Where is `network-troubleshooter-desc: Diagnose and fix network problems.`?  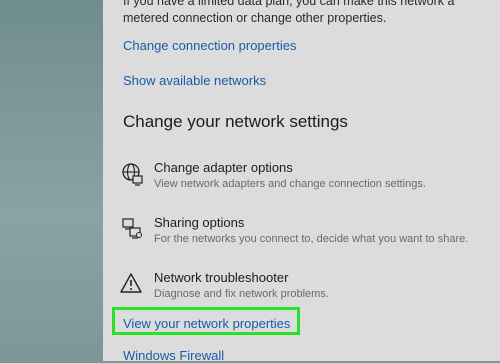
network-troubleshooter-desc: Diagnose and fix network problems. is located at coordinates (241, 294).